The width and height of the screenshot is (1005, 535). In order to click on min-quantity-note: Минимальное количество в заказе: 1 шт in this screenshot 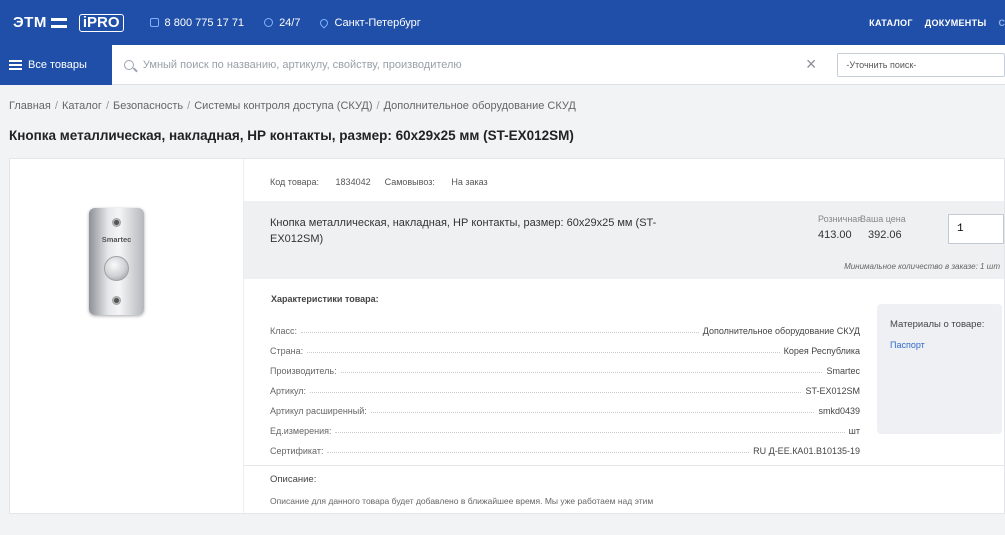, I will do `click(922, 266)`.